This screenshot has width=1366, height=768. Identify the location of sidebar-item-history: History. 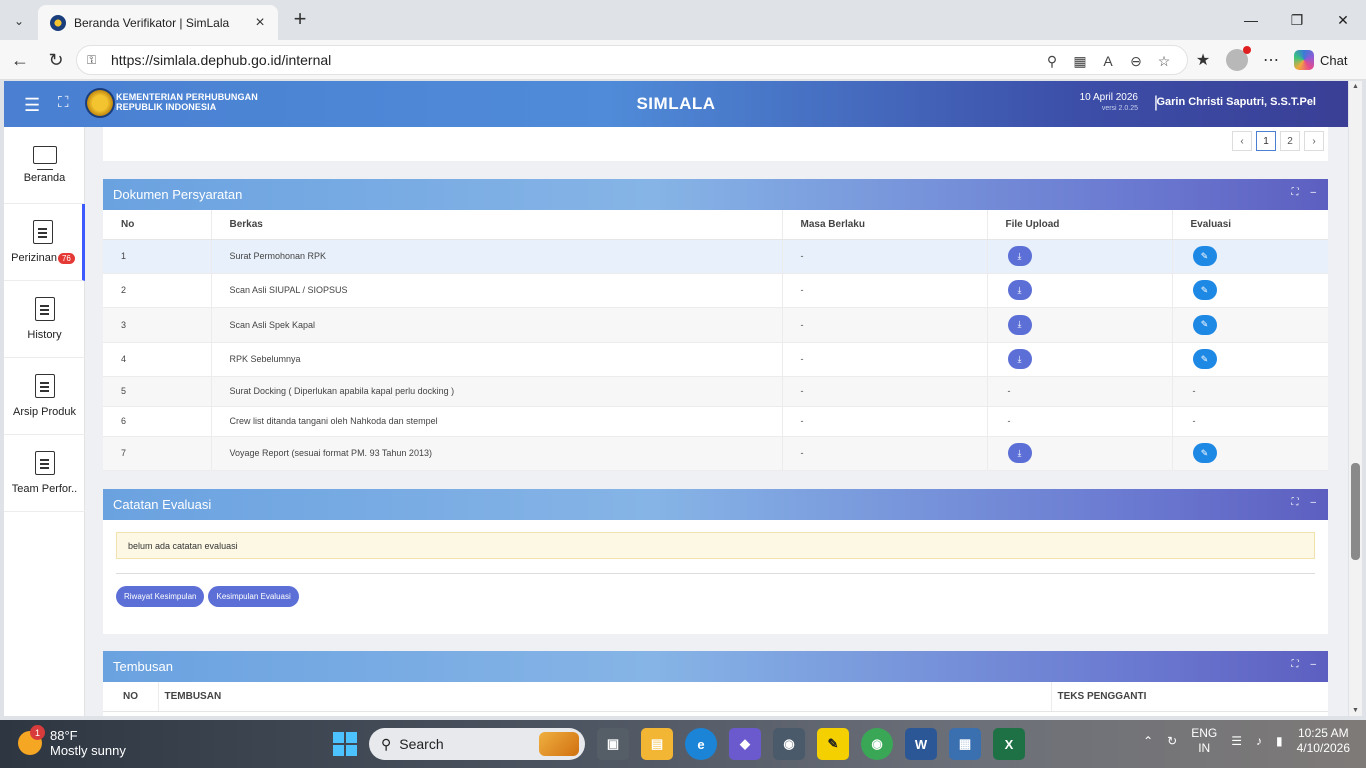
(44, 319).